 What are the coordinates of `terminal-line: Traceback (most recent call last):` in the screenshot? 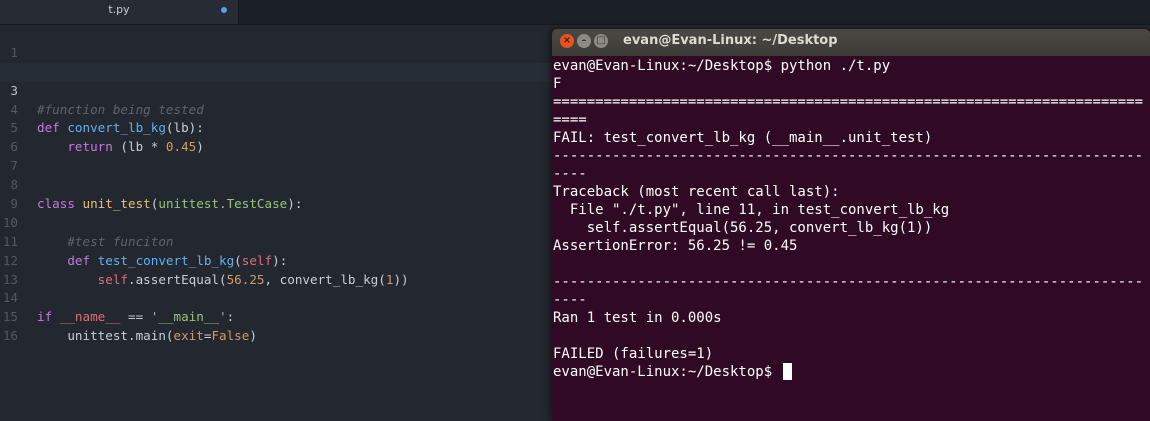 It's located at (696, 192).